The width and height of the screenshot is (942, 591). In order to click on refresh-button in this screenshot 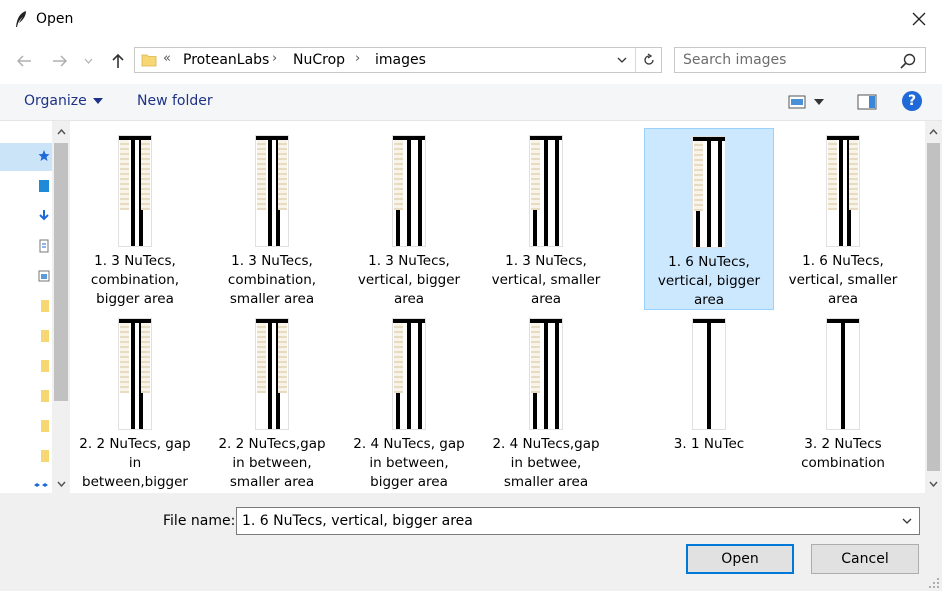, I will do `click(648, 60)`.